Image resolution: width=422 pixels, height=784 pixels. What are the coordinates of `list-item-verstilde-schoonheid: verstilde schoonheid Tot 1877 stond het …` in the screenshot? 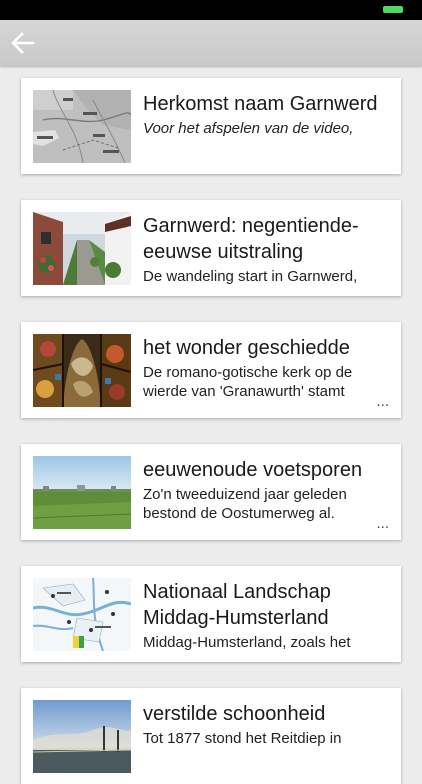 It's located at (211, 736).